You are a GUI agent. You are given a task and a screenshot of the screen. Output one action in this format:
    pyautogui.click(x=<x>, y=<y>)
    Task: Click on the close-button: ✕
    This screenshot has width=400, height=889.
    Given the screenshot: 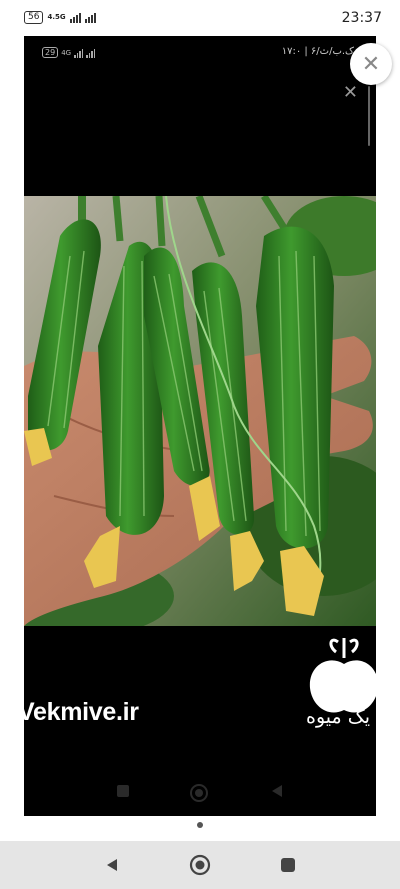 What is the action you would take?
    pyautogui.click(x=371, y=64)
    